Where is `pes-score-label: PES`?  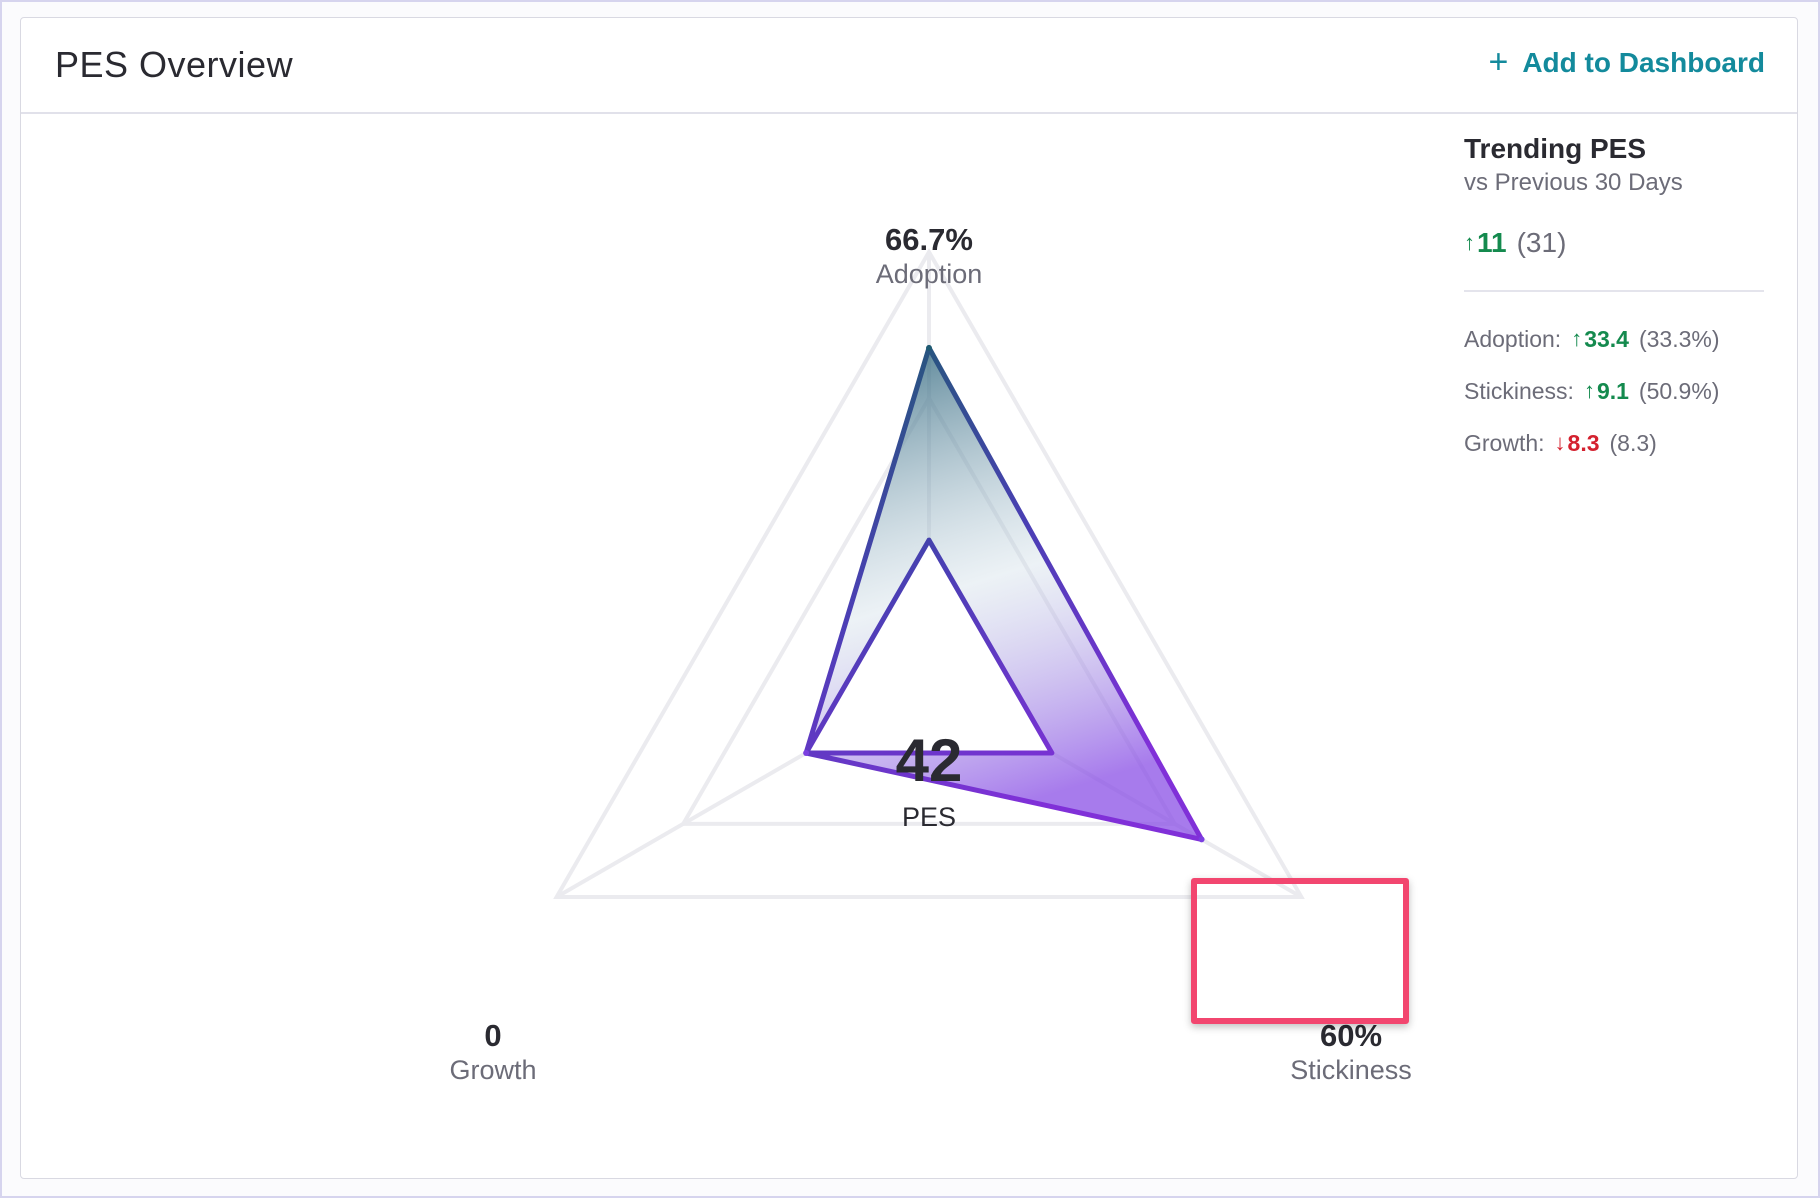
pes-score-label: PES is located at coordinates (929, 817).